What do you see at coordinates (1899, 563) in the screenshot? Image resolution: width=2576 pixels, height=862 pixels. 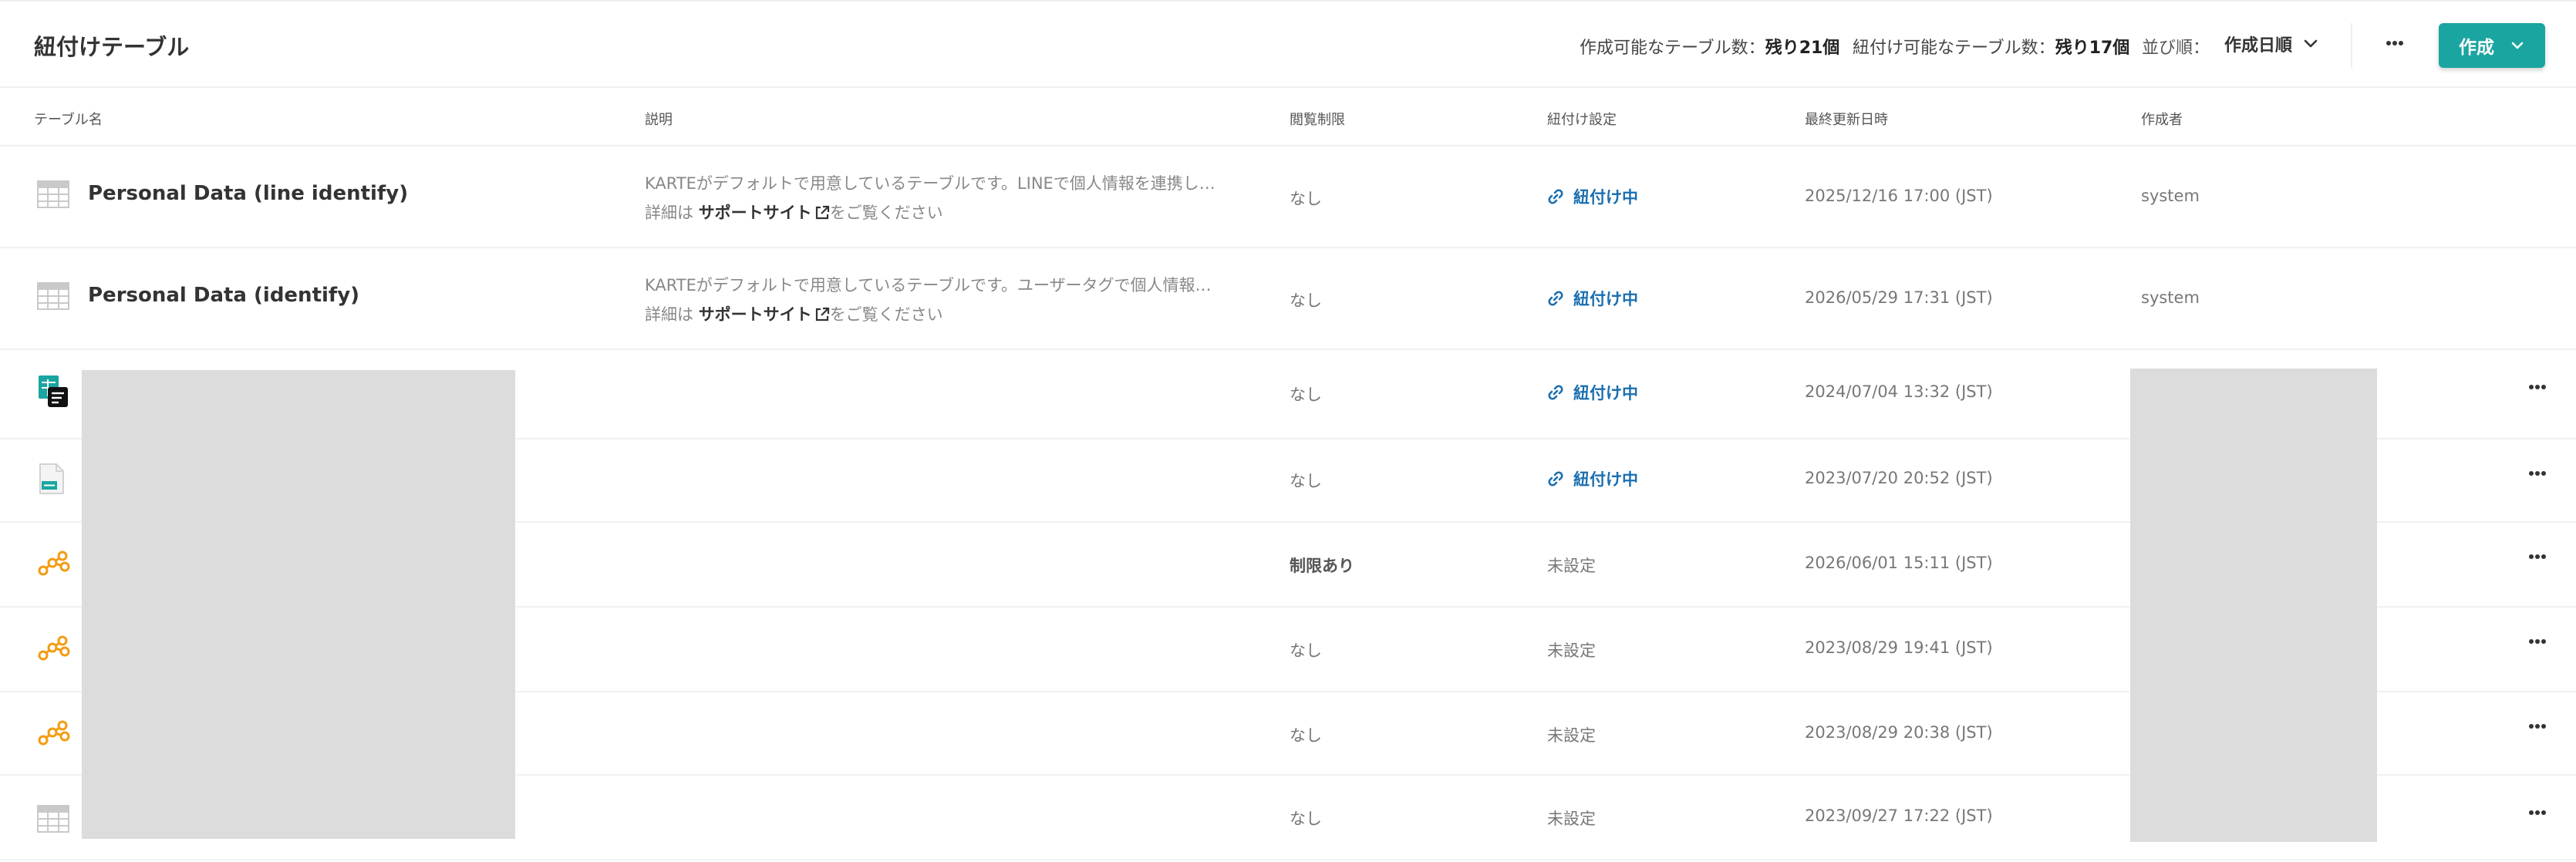 I see `updated-at: 2026/06/01 15:11 (JST)` at bounding box center [1899, 563].